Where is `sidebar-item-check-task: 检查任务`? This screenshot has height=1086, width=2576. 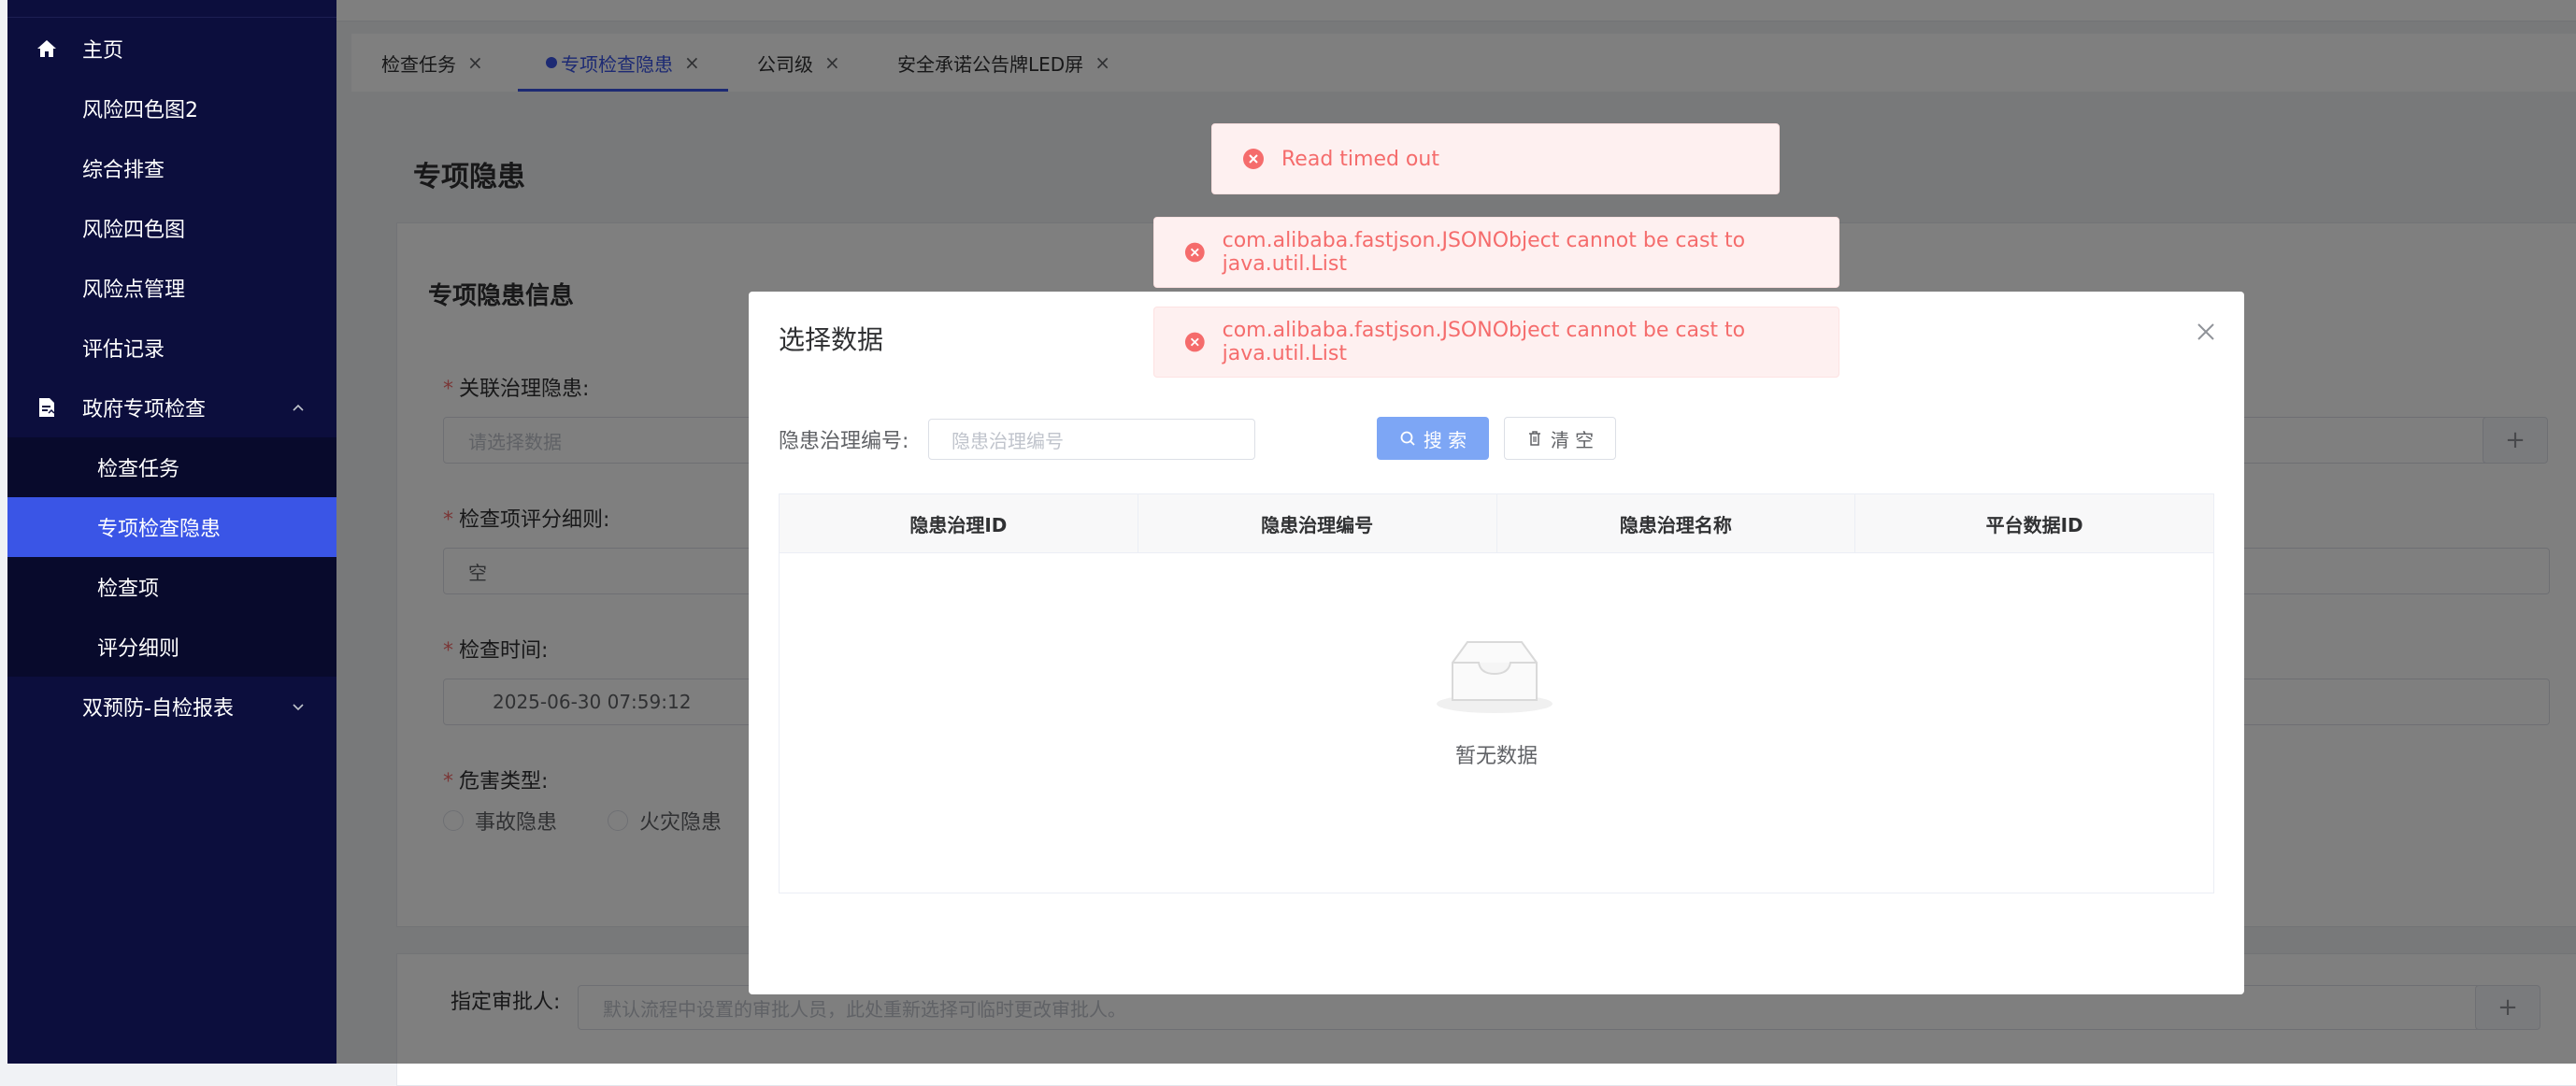
sidebar-item-check-task: 检查任务 is located at coordinates (171, 467).